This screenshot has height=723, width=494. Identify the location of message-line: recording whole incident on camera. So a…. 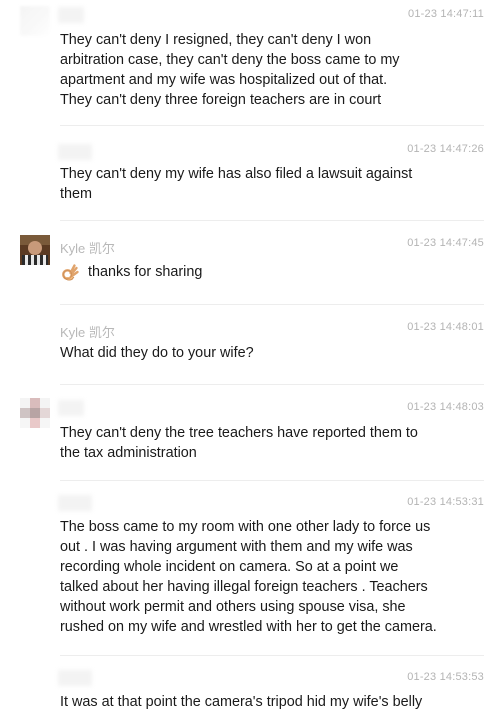
(229, 567).